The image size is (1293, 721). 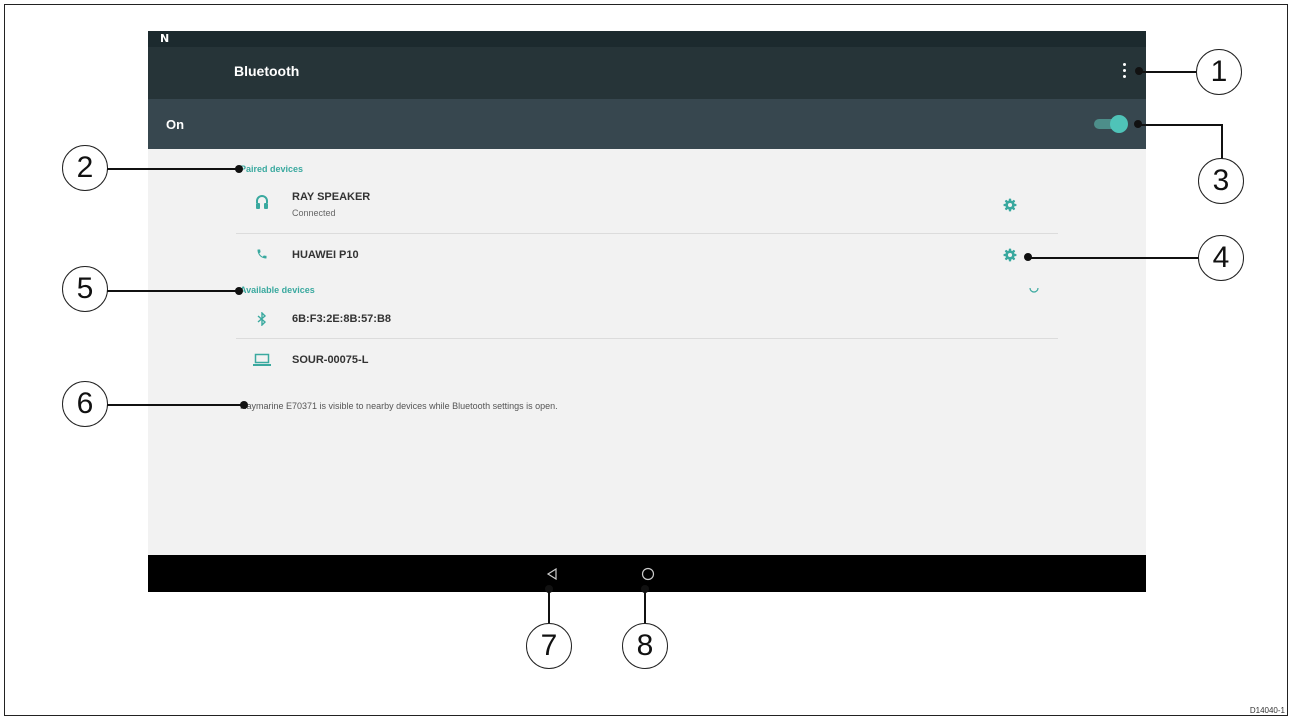 What do you see at coordinates (342, 319) in the screenshot?
I see `device-name: 6B:F3:2E:8B:57:B8` at bounding box center [342, 319].